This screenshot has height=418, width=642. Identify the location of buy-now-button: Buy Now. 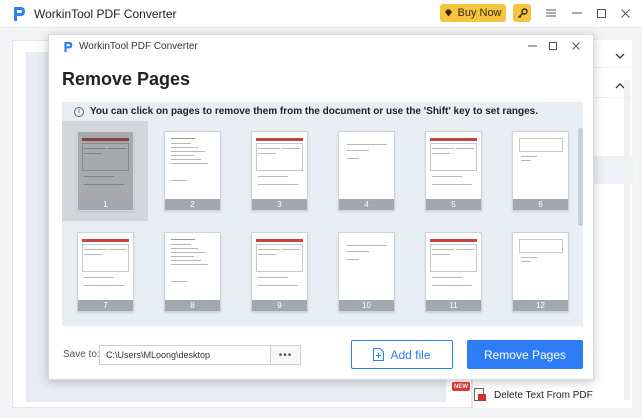
(473, 13).